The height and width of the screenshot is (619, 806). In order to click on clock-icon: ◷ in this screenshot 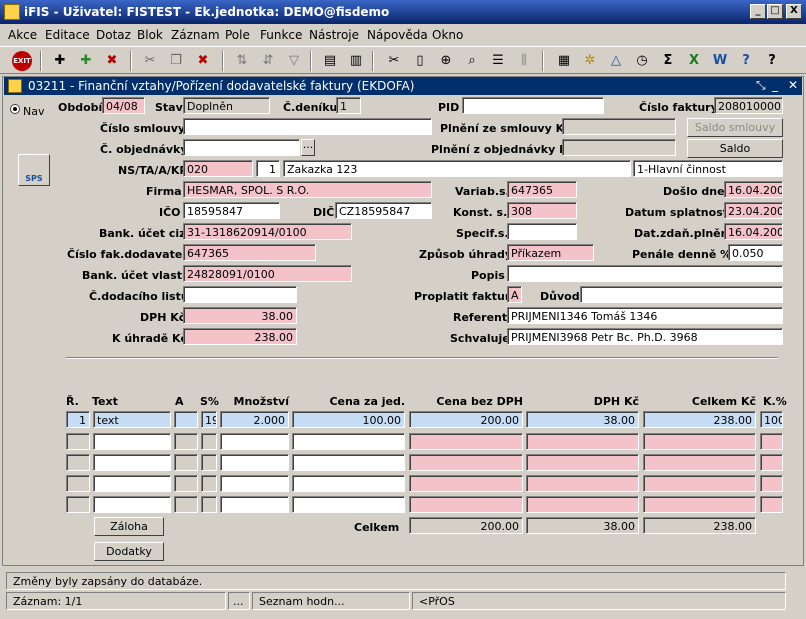, I will do `click(642, 61)`.